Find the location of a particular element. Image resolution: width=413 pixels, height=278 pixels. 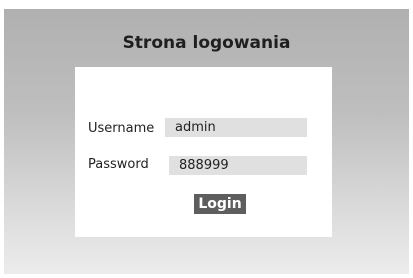

username-label: Username is located at coordinates (121, 128).